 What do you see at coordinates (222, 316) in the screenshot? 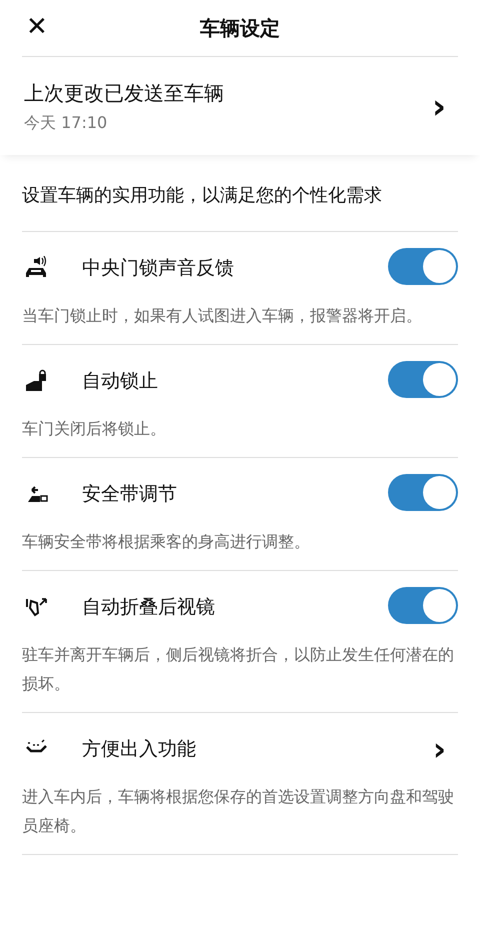
I see `setting-description: 当车门锁止时，如果有人试图进入车辆，报警器将开启。` at bounding box center [222, 316].